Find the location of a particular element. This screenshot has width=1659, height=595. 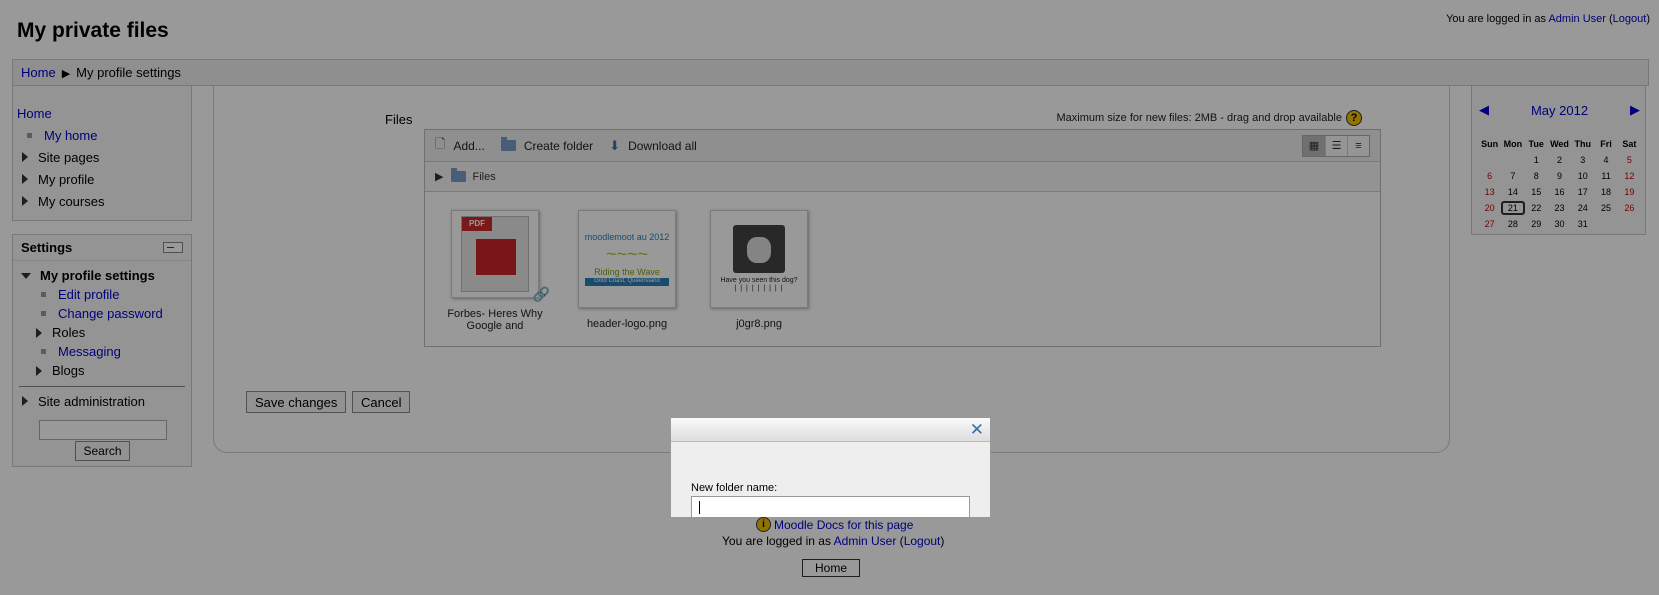

new-folder-label: New folder name: is located at coordinates (734, 488).